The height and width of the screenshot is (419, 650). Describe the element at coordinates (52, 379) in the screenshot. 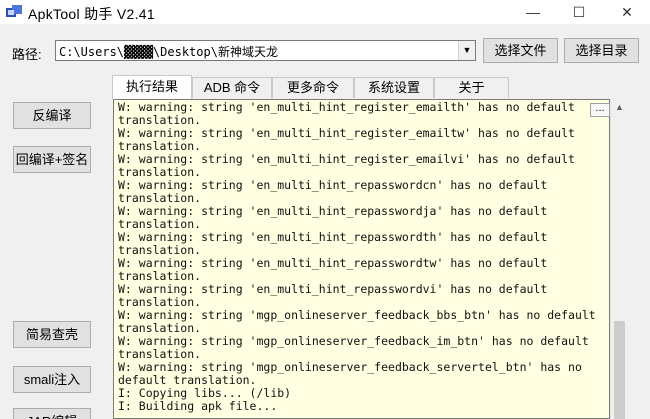

I see `smali-inject-button: smali注入` at that location.